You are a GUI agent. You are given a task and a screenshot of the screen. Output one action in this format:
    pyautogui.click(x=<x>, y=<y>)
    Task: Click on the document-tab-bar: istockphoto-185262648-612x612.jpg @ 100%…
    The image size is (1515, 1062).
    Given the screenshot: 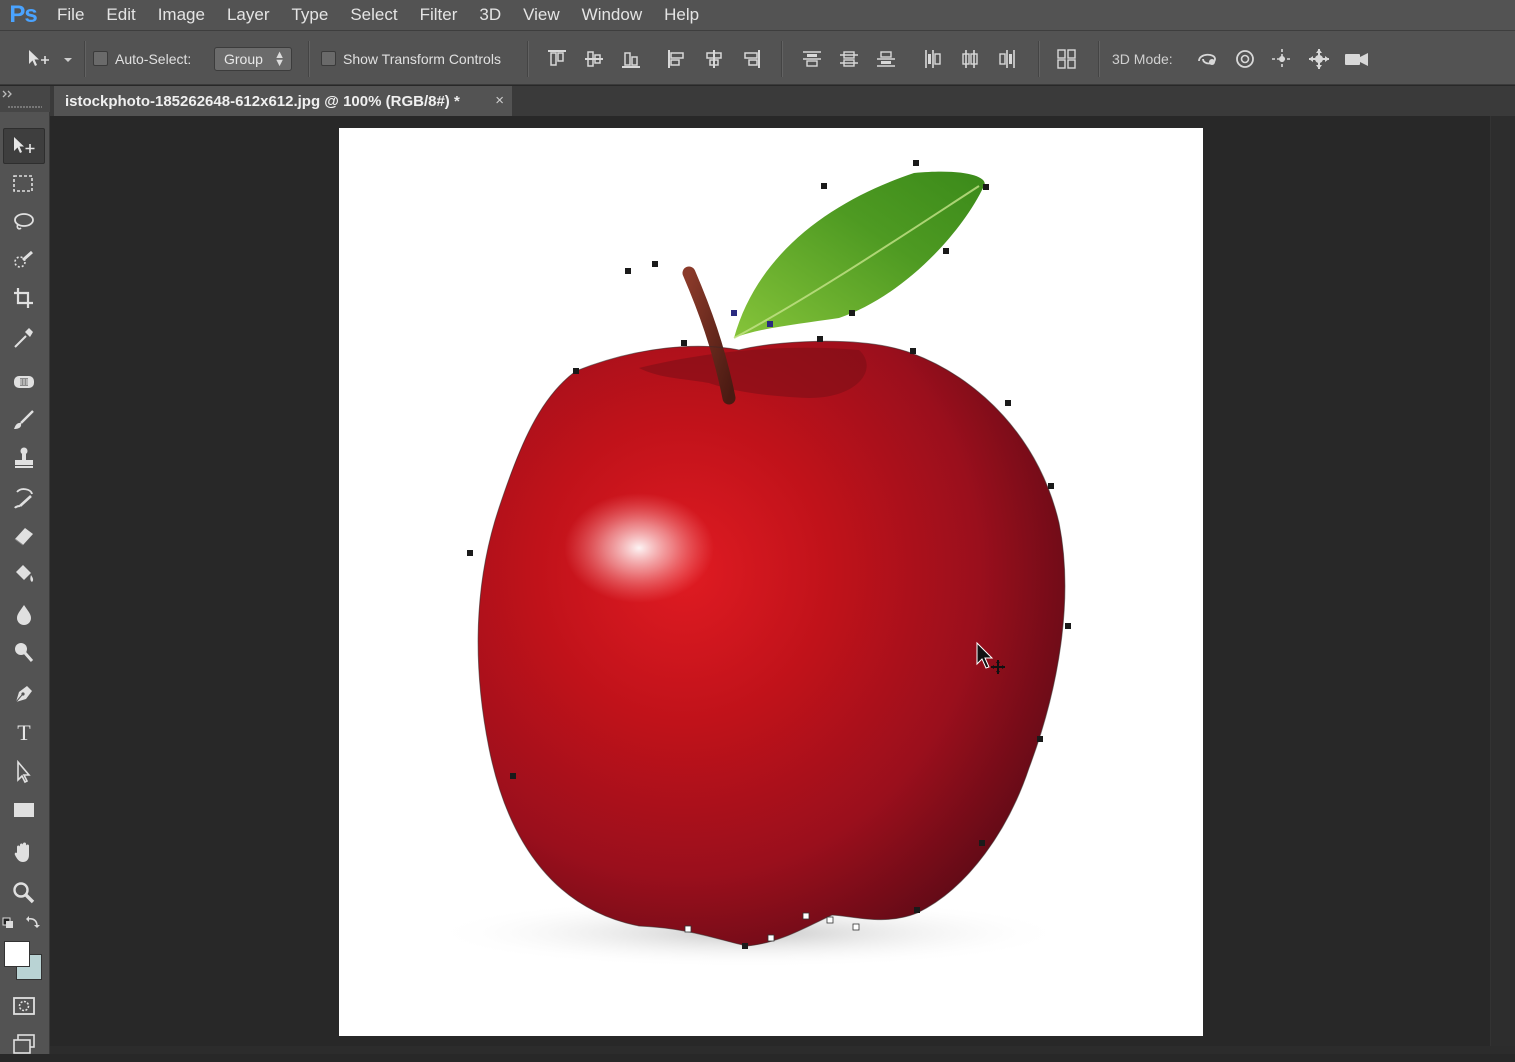 What is the action you would take?
    pyautogui.click(x=782, y=101)
    